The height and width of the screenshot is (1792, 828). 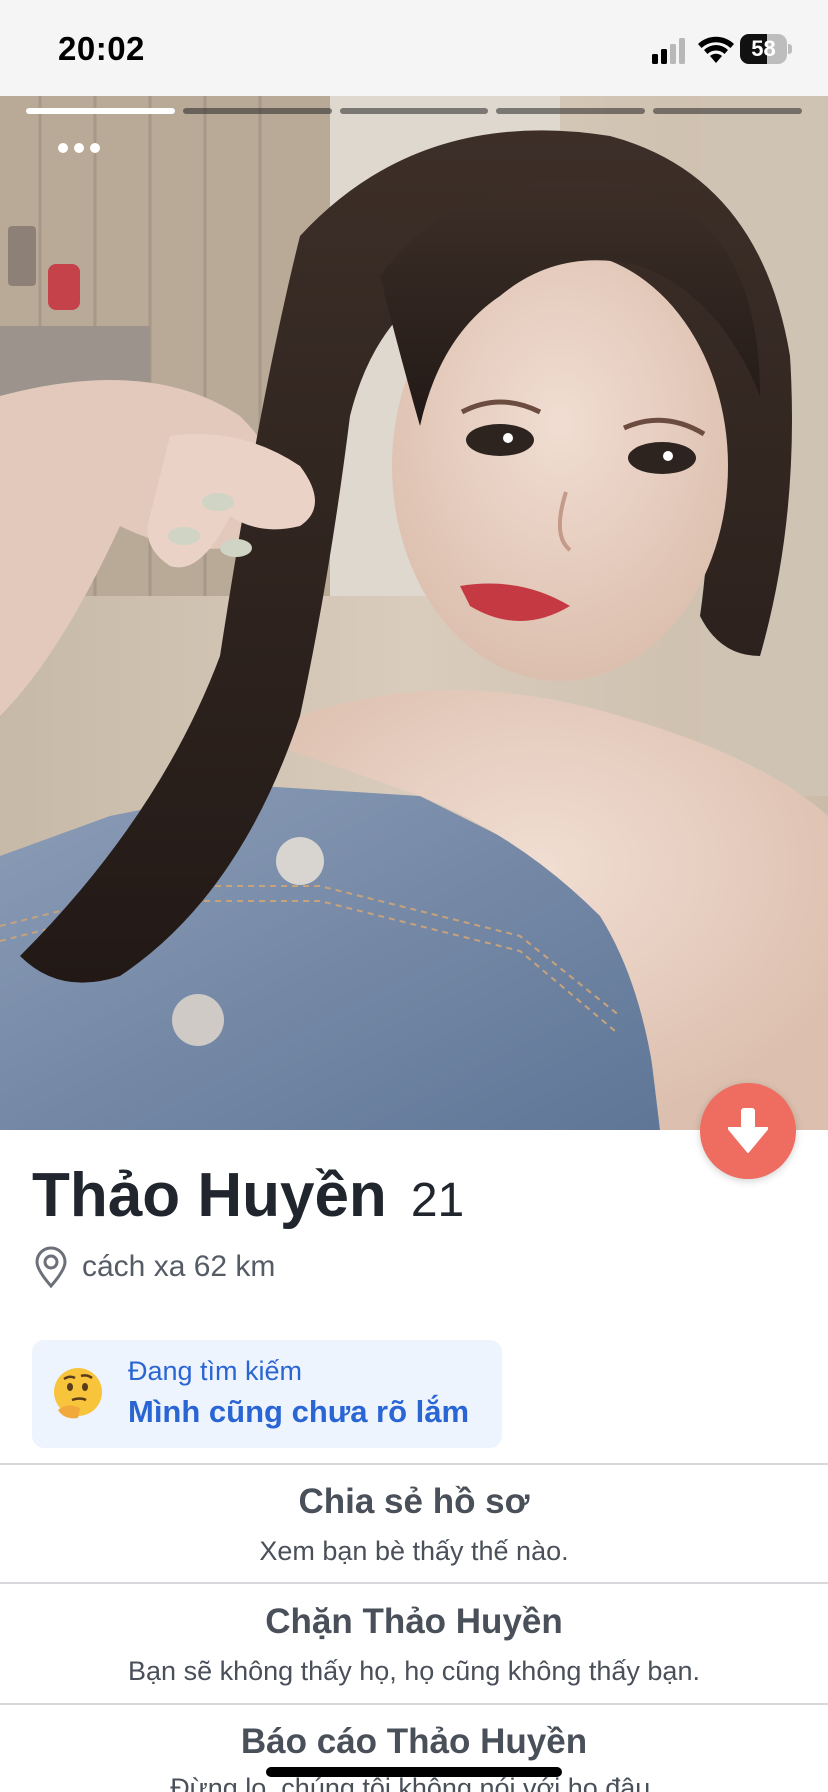 What do you see at coordinates (668, 51) in the screenshot?
I see `cellular-signal-icon` at bounding box center [668, 51].